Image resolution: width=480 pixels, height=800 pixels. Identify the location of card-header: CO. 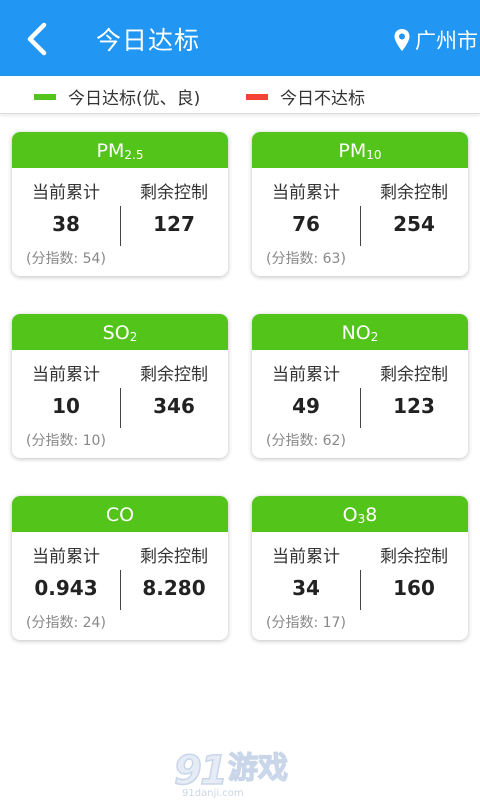
(120, 514).